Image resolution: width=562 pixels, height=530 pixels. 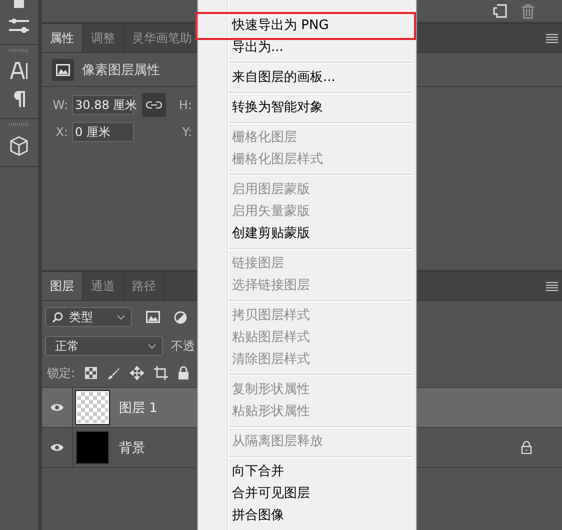 What do you see at coordinates (307, 472) in the screenshot?
I see `menu-item: 向下合并` at bounding box center [307, 472].